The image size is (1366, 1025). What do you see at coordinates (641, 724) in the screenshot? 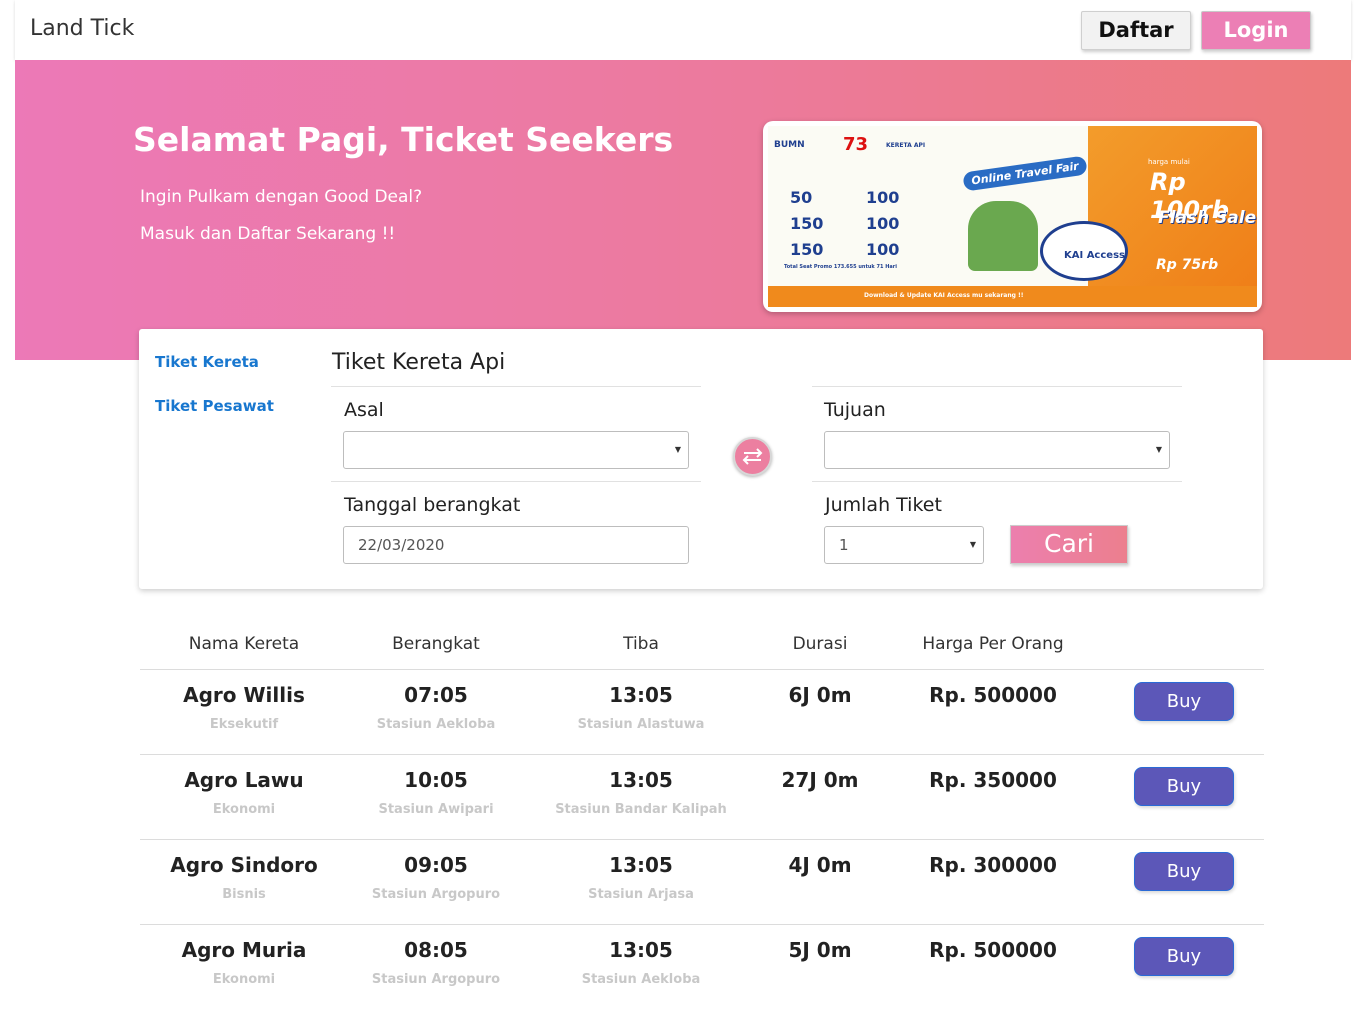
I see `arrive-station: Stasiun Alastuwa` at bounding box center [641, 724].